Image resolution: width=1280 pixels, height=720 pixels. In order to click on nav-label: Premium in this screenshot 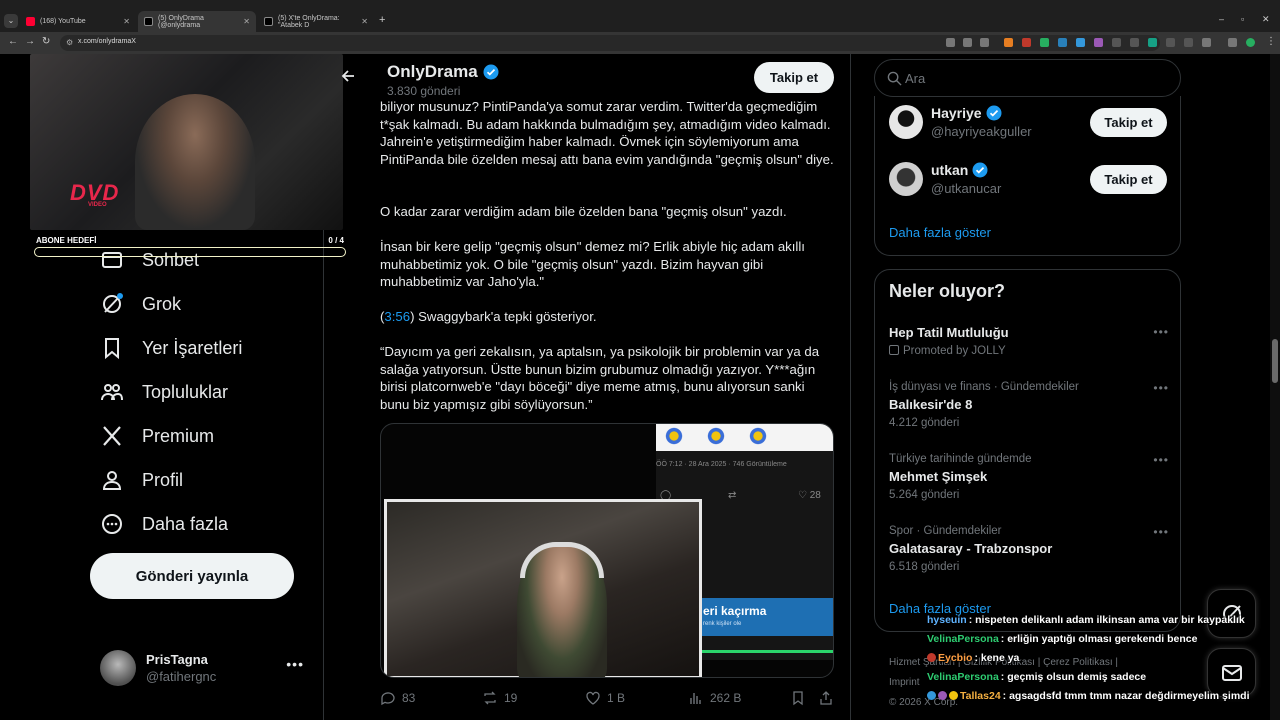, I will do `click(178, 435)`.